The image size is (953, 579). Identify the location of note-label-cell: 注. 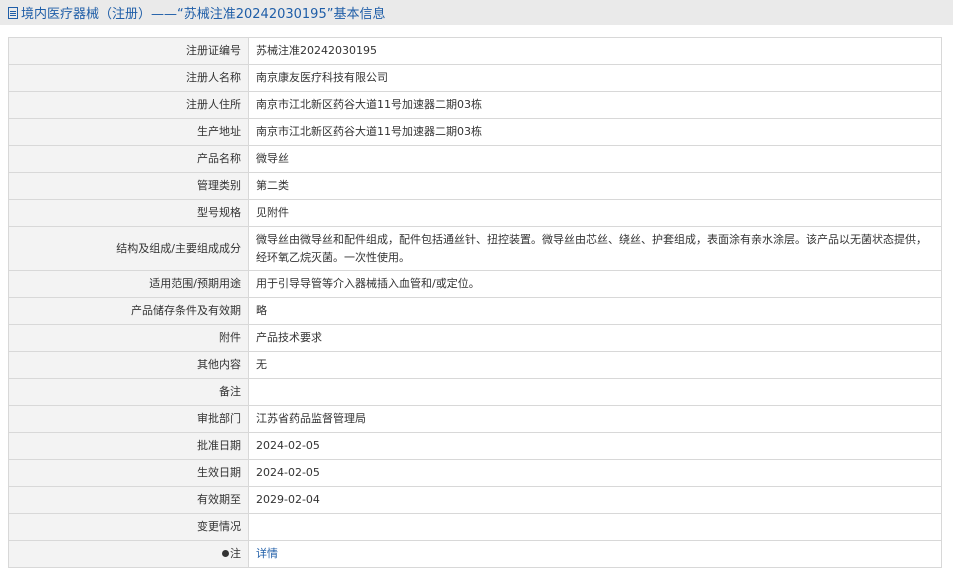
(128, 554).